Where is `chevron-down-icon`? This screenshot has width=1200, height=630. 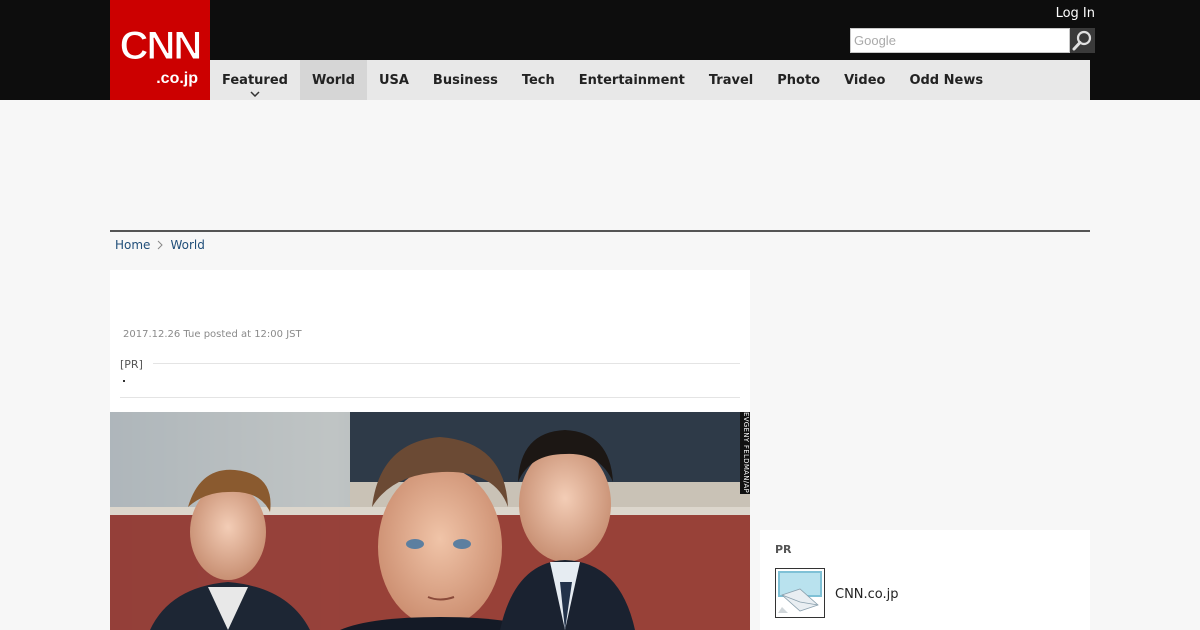 chevron-down-icon is located at coordinates (255, 94).